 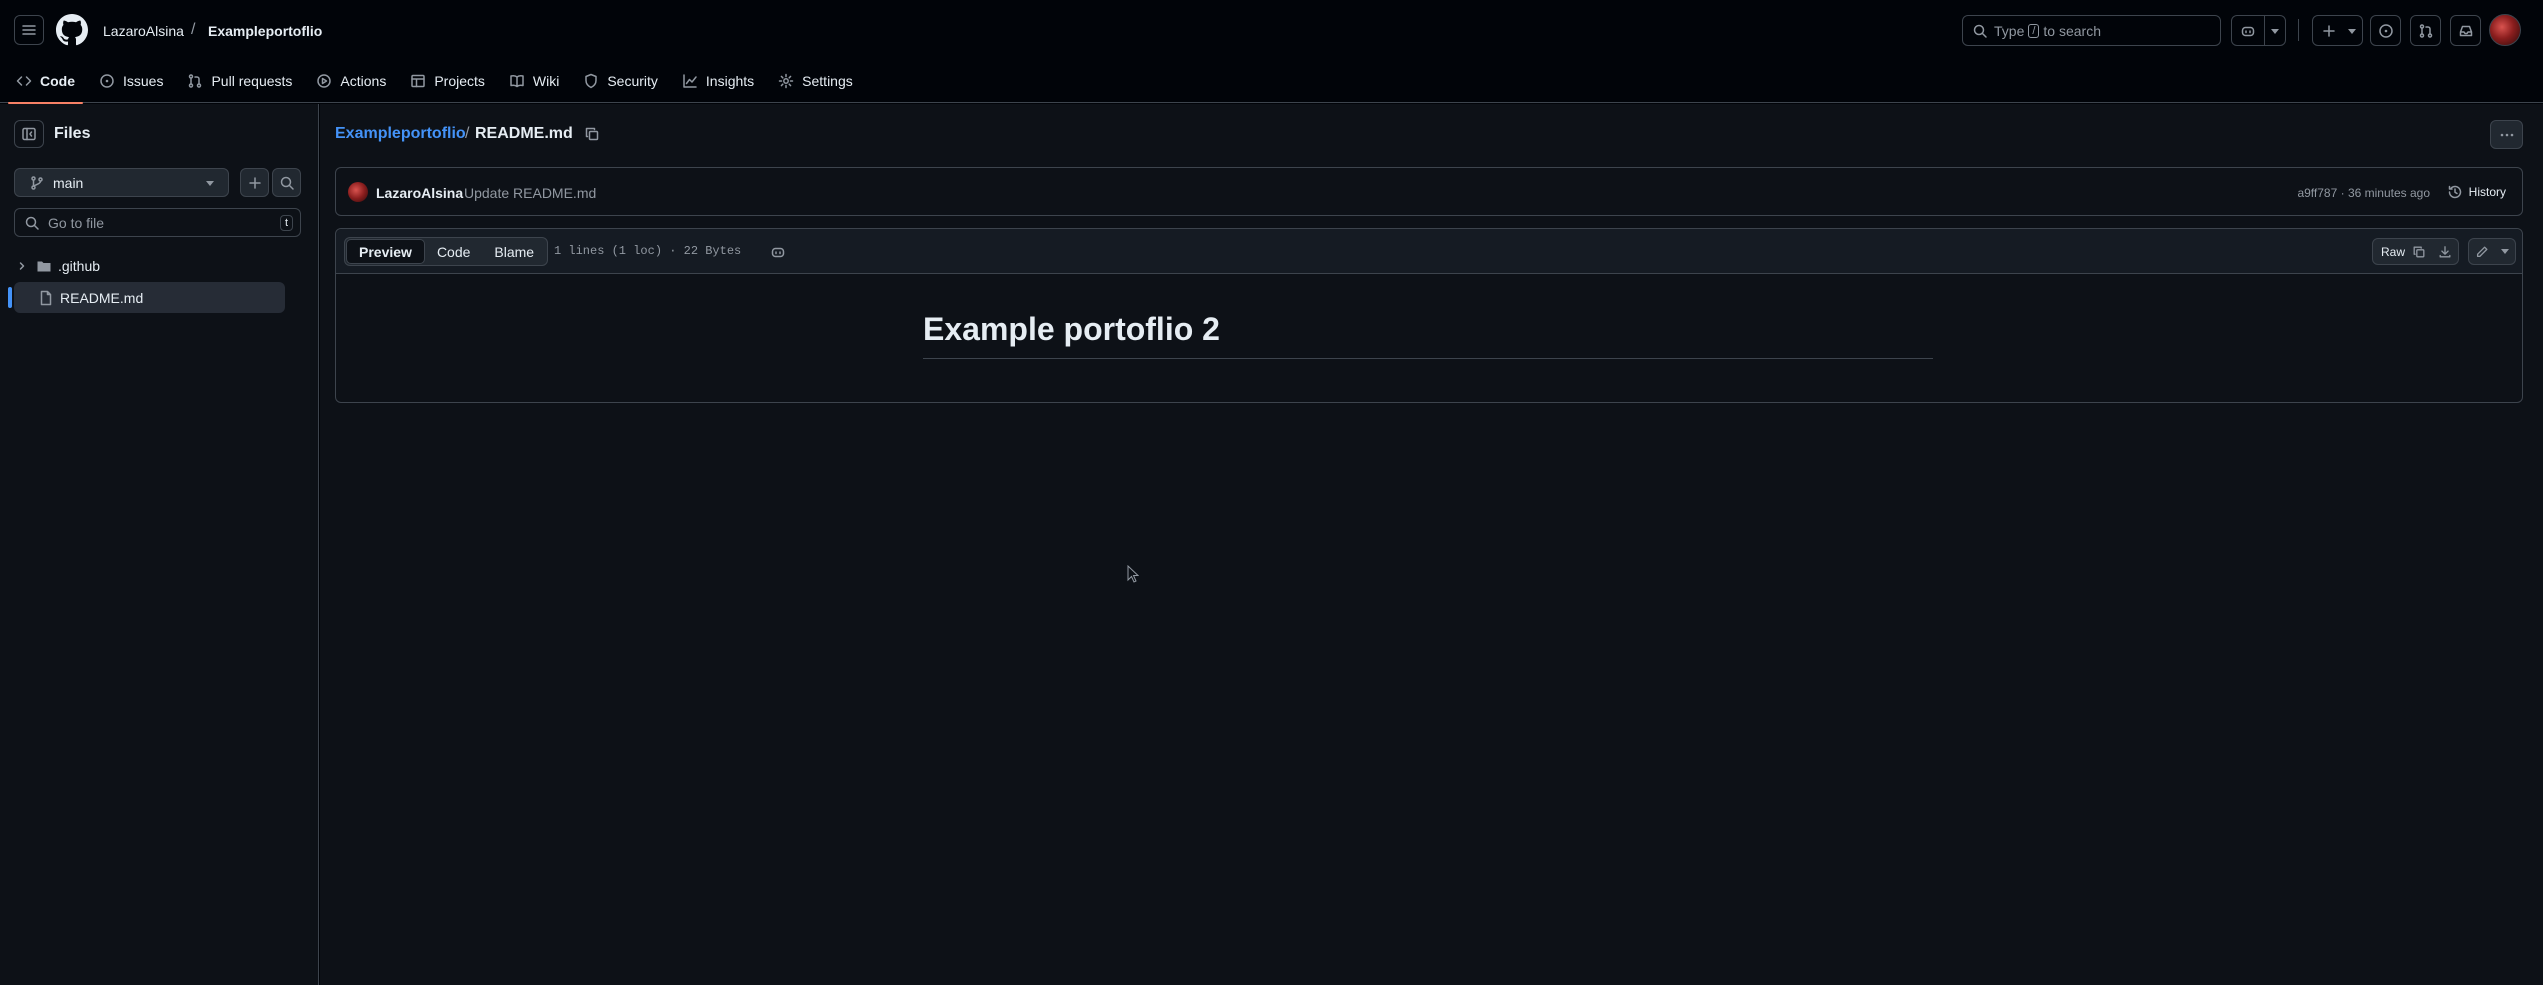 I want to click on hamburger-icon, so click(x=29, y=30).